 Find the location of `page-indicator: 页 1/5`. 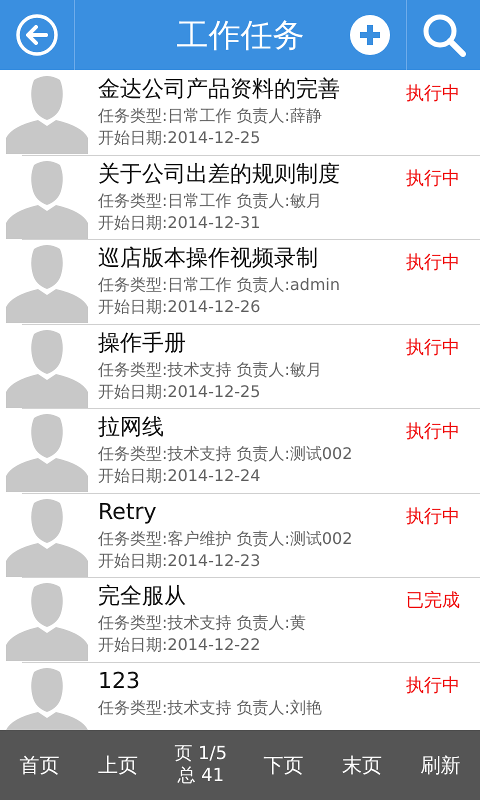

page-indicator: 页 1/5 is located at coordinates (201, 754).